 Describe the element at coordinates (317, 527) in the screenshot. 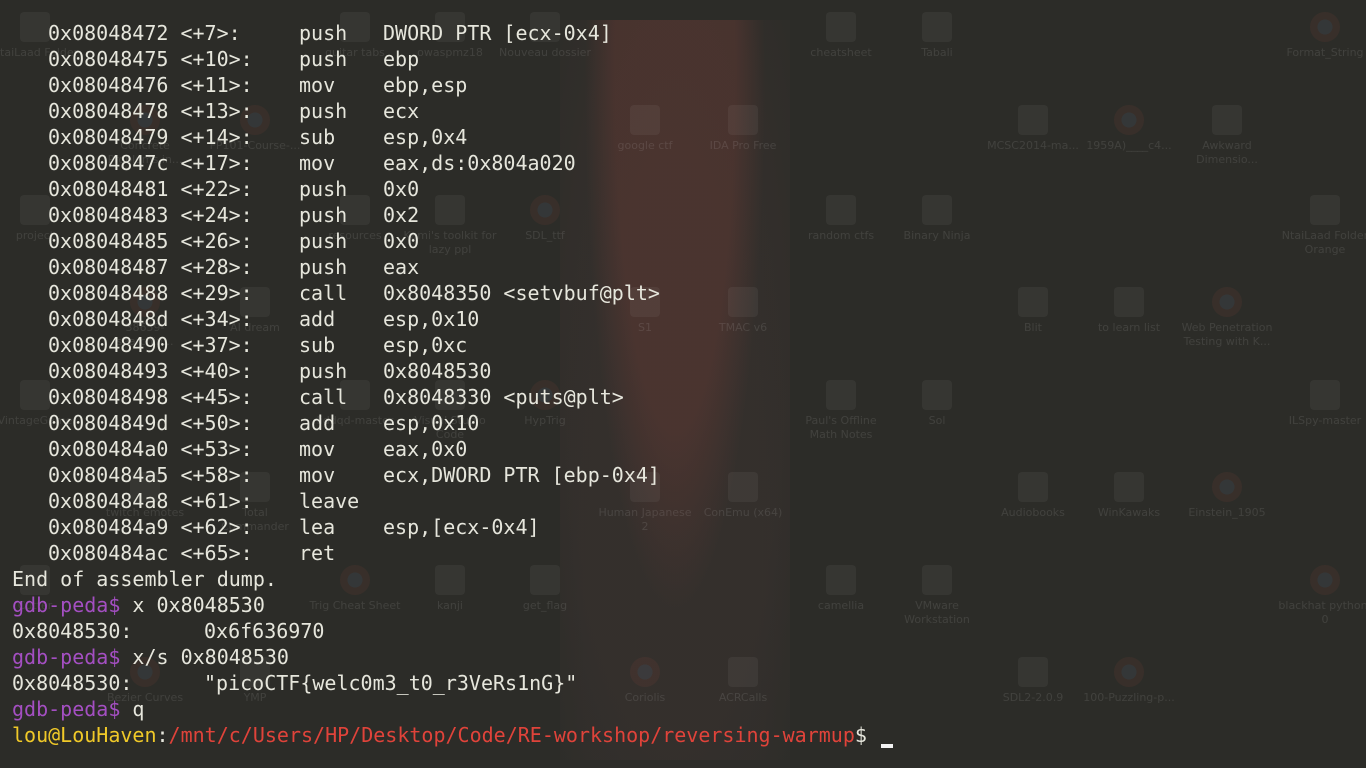

I see `asm-mnemonic: lea` at that location.